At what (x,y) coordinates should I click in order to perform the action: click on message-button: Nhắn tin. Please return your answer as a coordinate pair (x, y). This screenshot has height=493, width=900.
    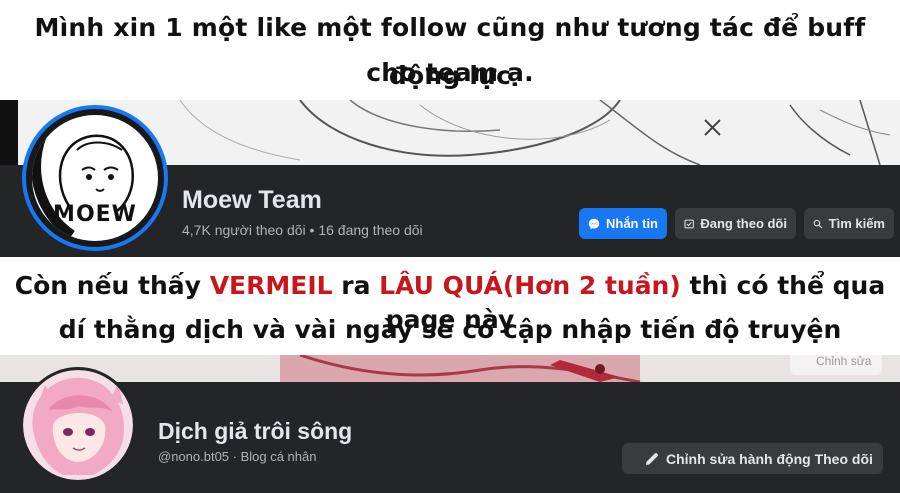
    Looking at the image, I should click on (623, 223).